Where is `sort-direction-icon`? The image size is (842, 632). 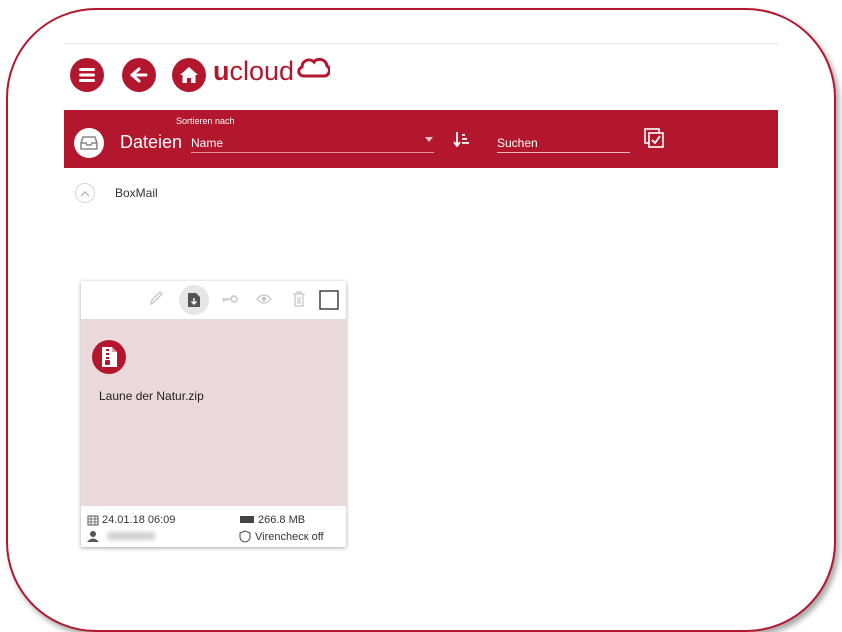 sort-direction-icon is located at coordinates (461, 139).